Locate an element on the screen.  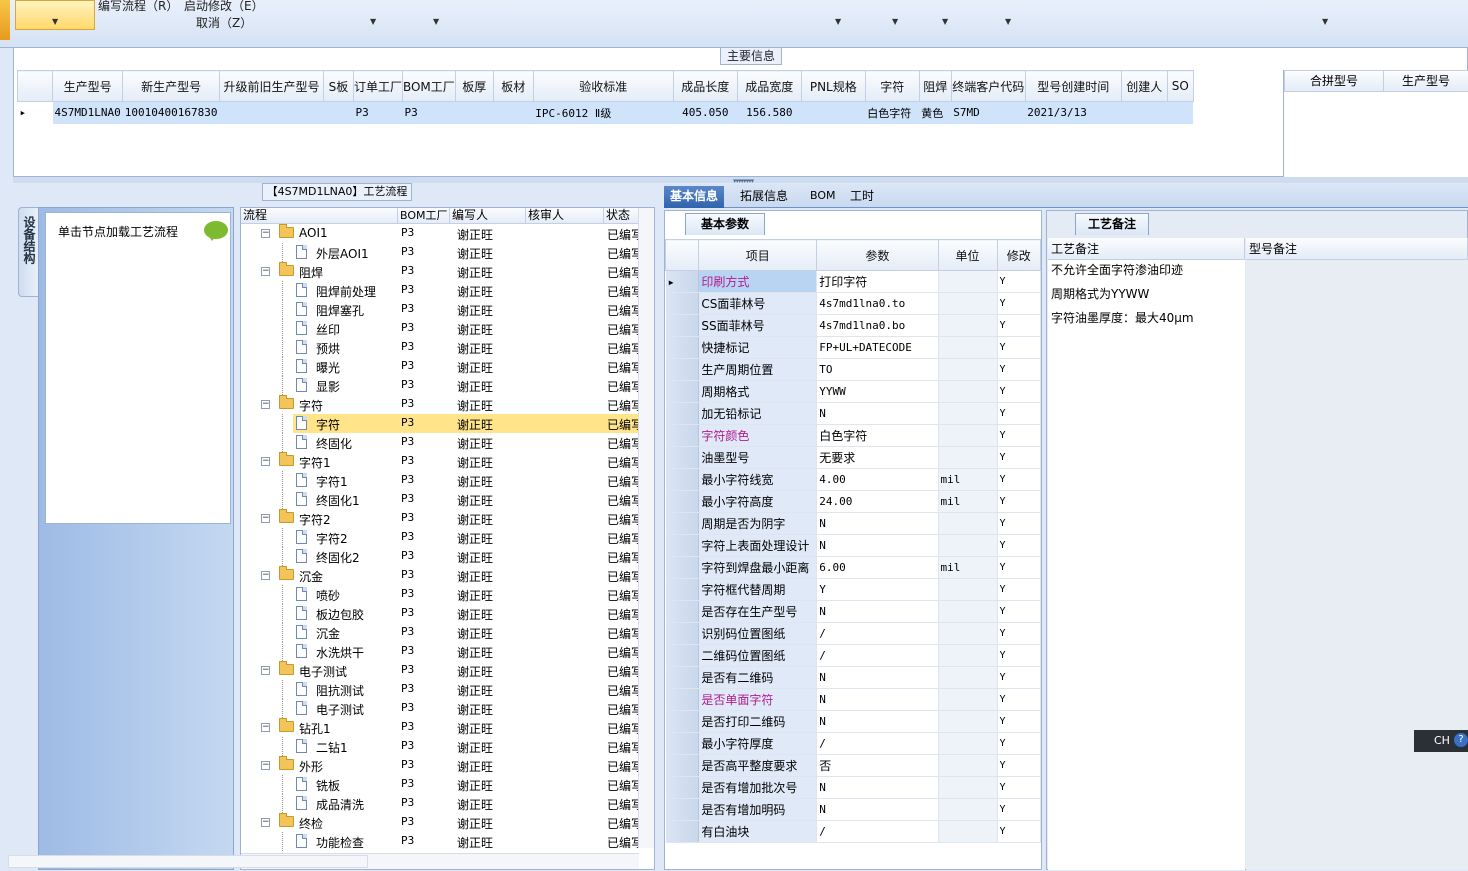
process-notes-subtab: 工艺备注 is located at coordinates (1112, 224).